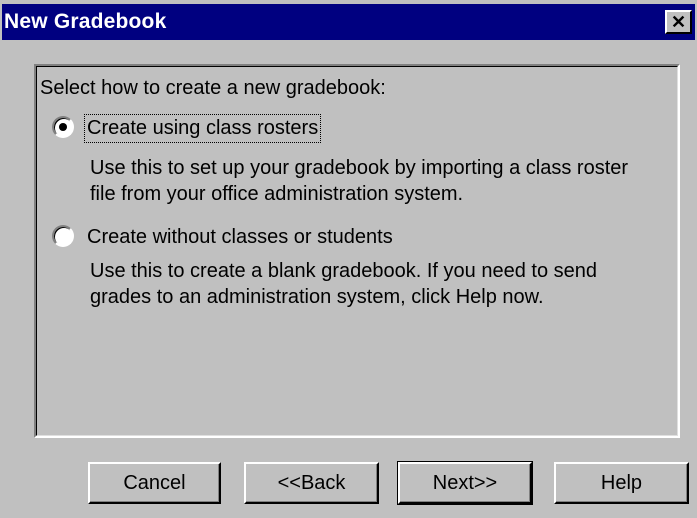 This screenshot has width=697, height=518. I want to click on next-button: Next>>, so click(465, 483).